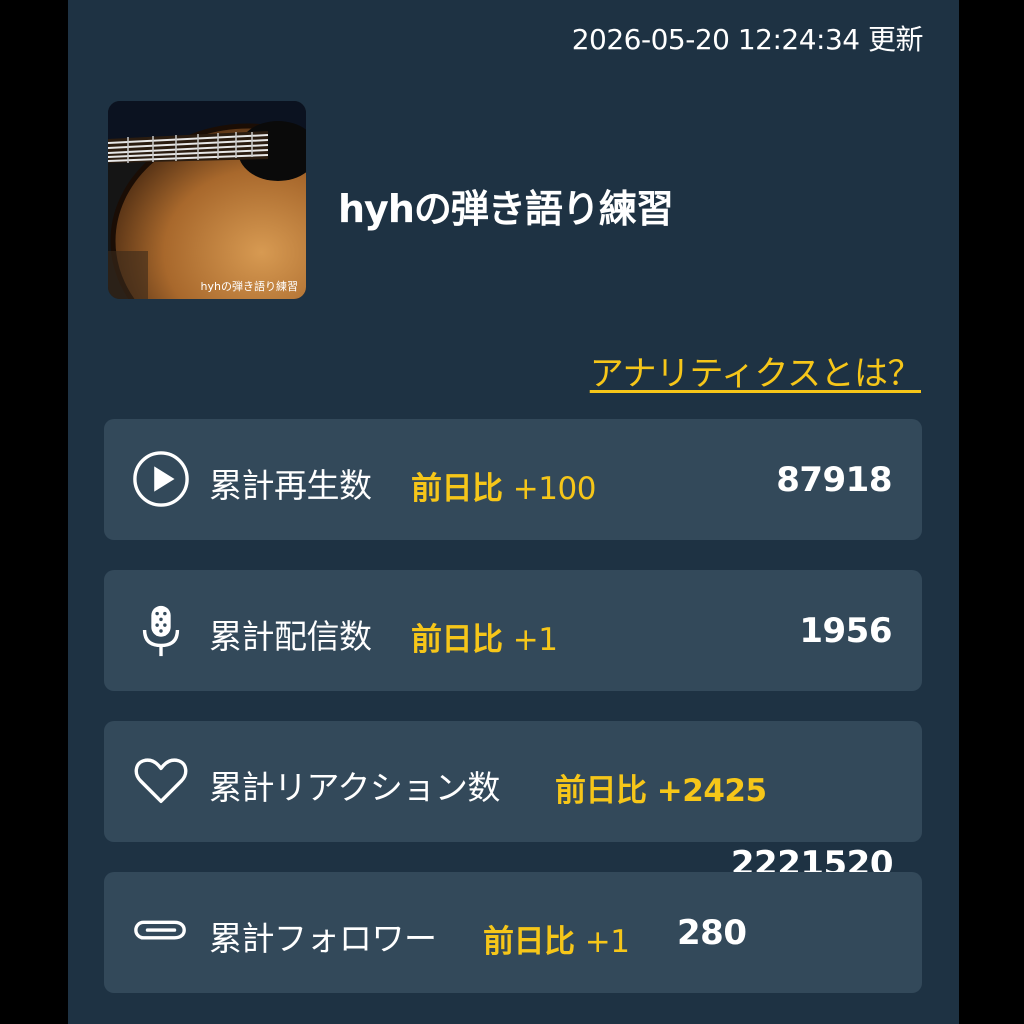  I want to click on stat-card-followers: 累計フォロワー 前日比 +1 280, so click(513, 932).